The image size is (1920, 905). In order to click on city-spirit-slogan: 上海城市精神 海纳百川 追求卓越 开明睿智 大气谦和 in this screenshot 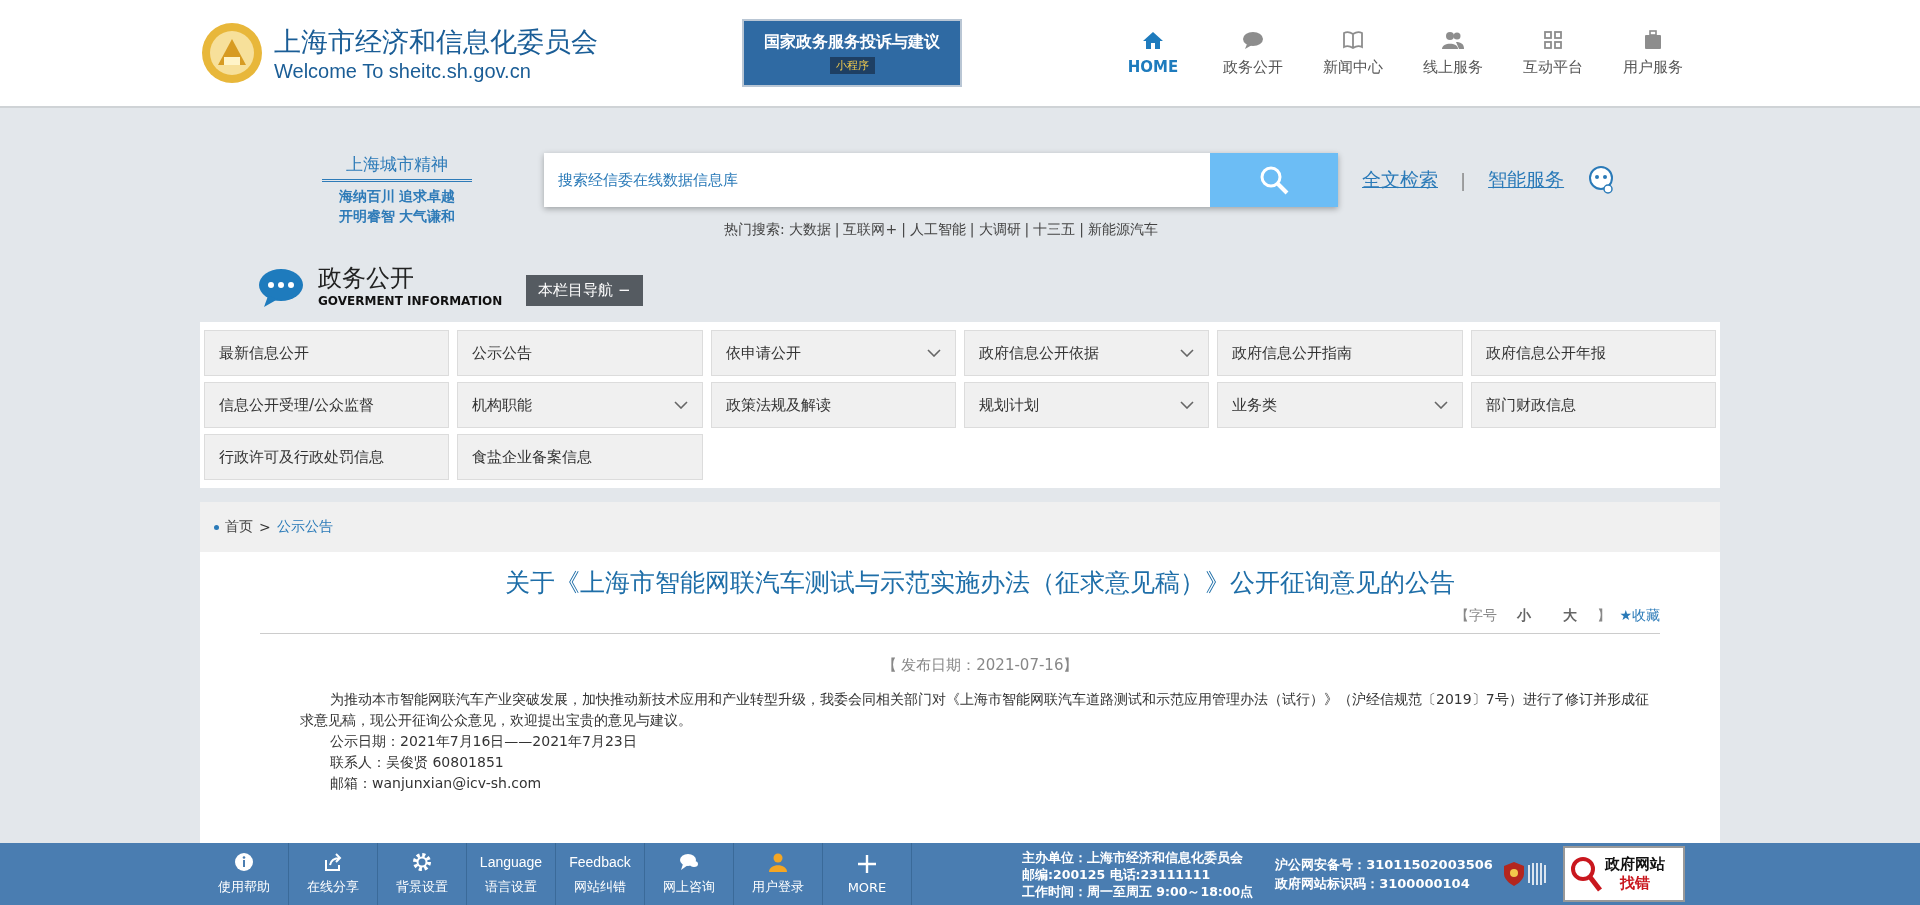, I will do `click(397, 189)`.